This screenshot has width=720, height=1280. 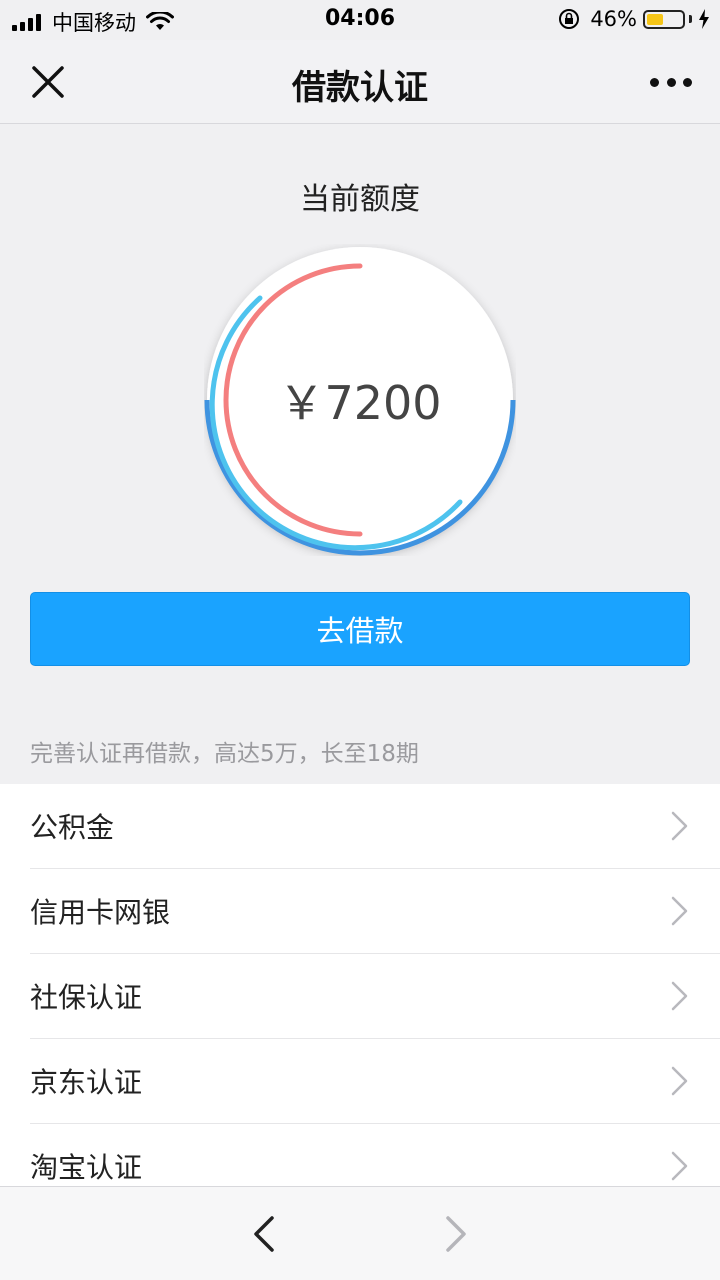 What do you see at coordinates (375, 1081) in the screenshot?
I see `list-item-jd: 京东认证` at bounding box center [375, 1081].